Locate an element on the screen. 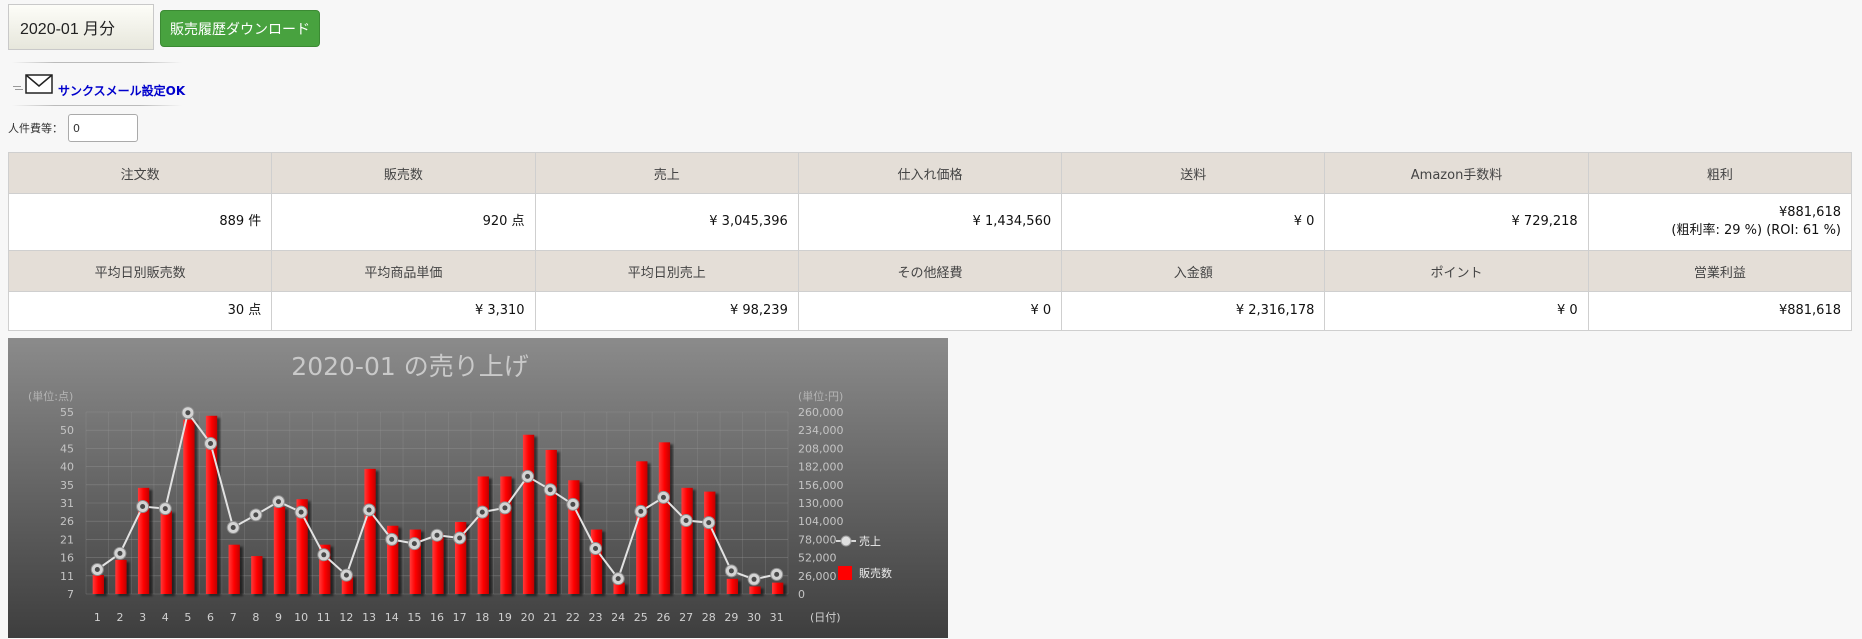 This screenshot has width=1862, height=639. left-tick-label: 11 is located at coordinates (67, 576).